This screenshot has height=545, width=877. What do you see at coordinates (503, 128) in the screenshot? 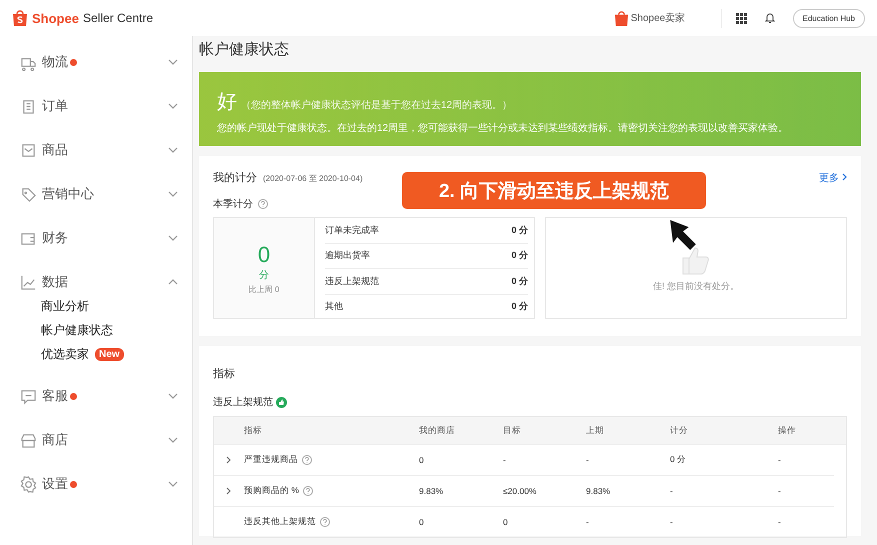
I see `status-message: 您的帐户现处于健康状态。在过去的12周里，您可能获得一些计分或未达到某些绩效指标。请密切关注您的表现以改善买家体验。` at bounding box center [503, 128].